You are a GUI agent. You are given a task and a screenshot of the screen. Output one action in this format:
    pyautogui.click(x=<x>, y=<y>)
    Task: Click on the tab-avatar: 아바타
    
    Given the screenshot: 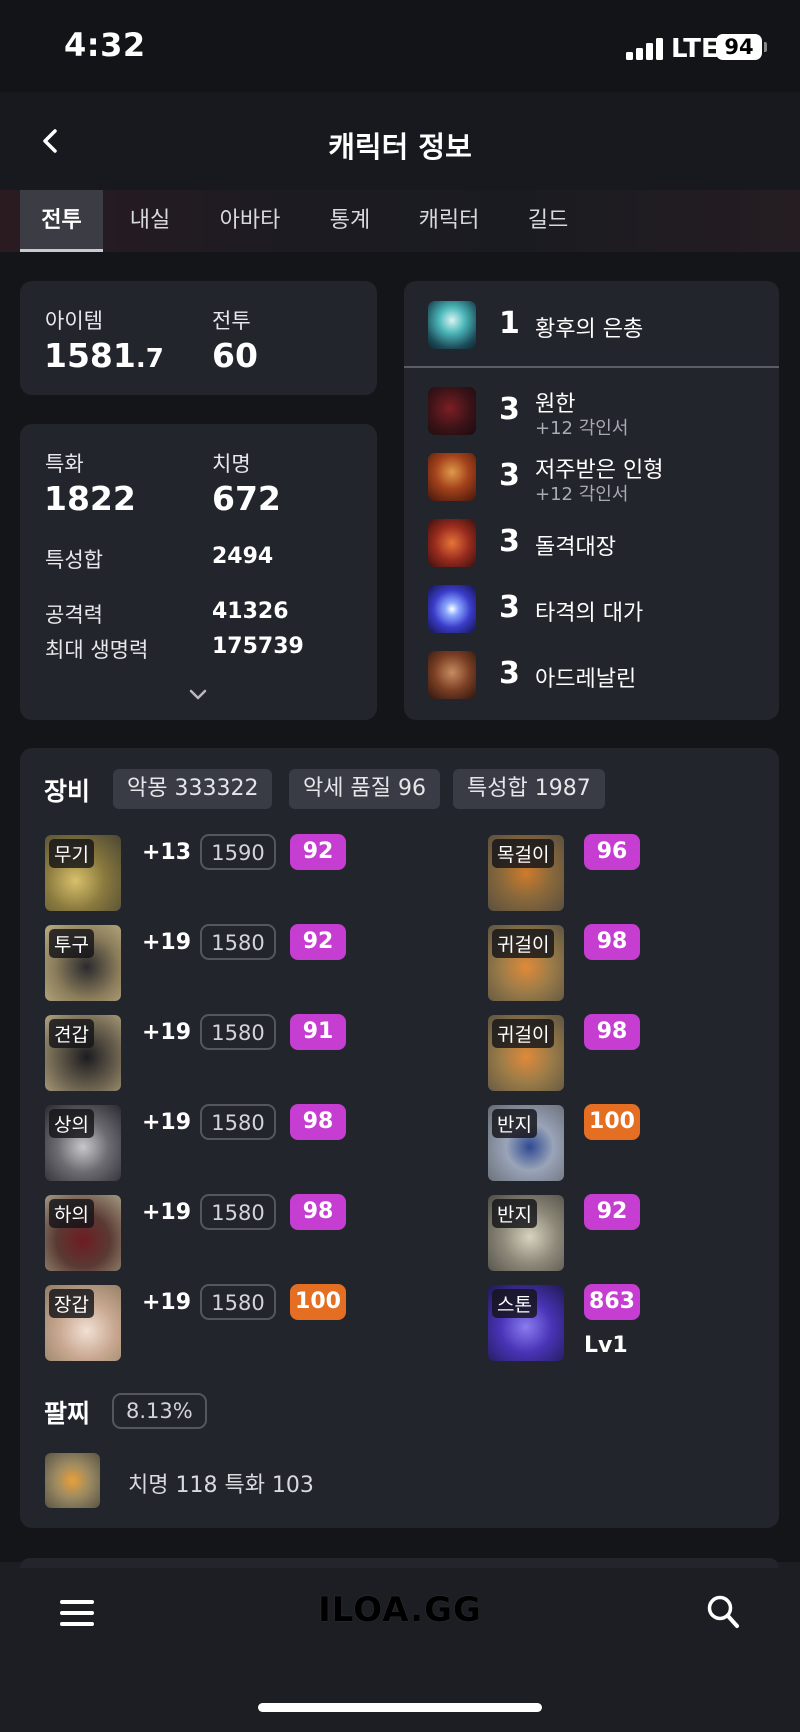 What is the action you would take?
    pyautogui.click(x=250, y=221)
    